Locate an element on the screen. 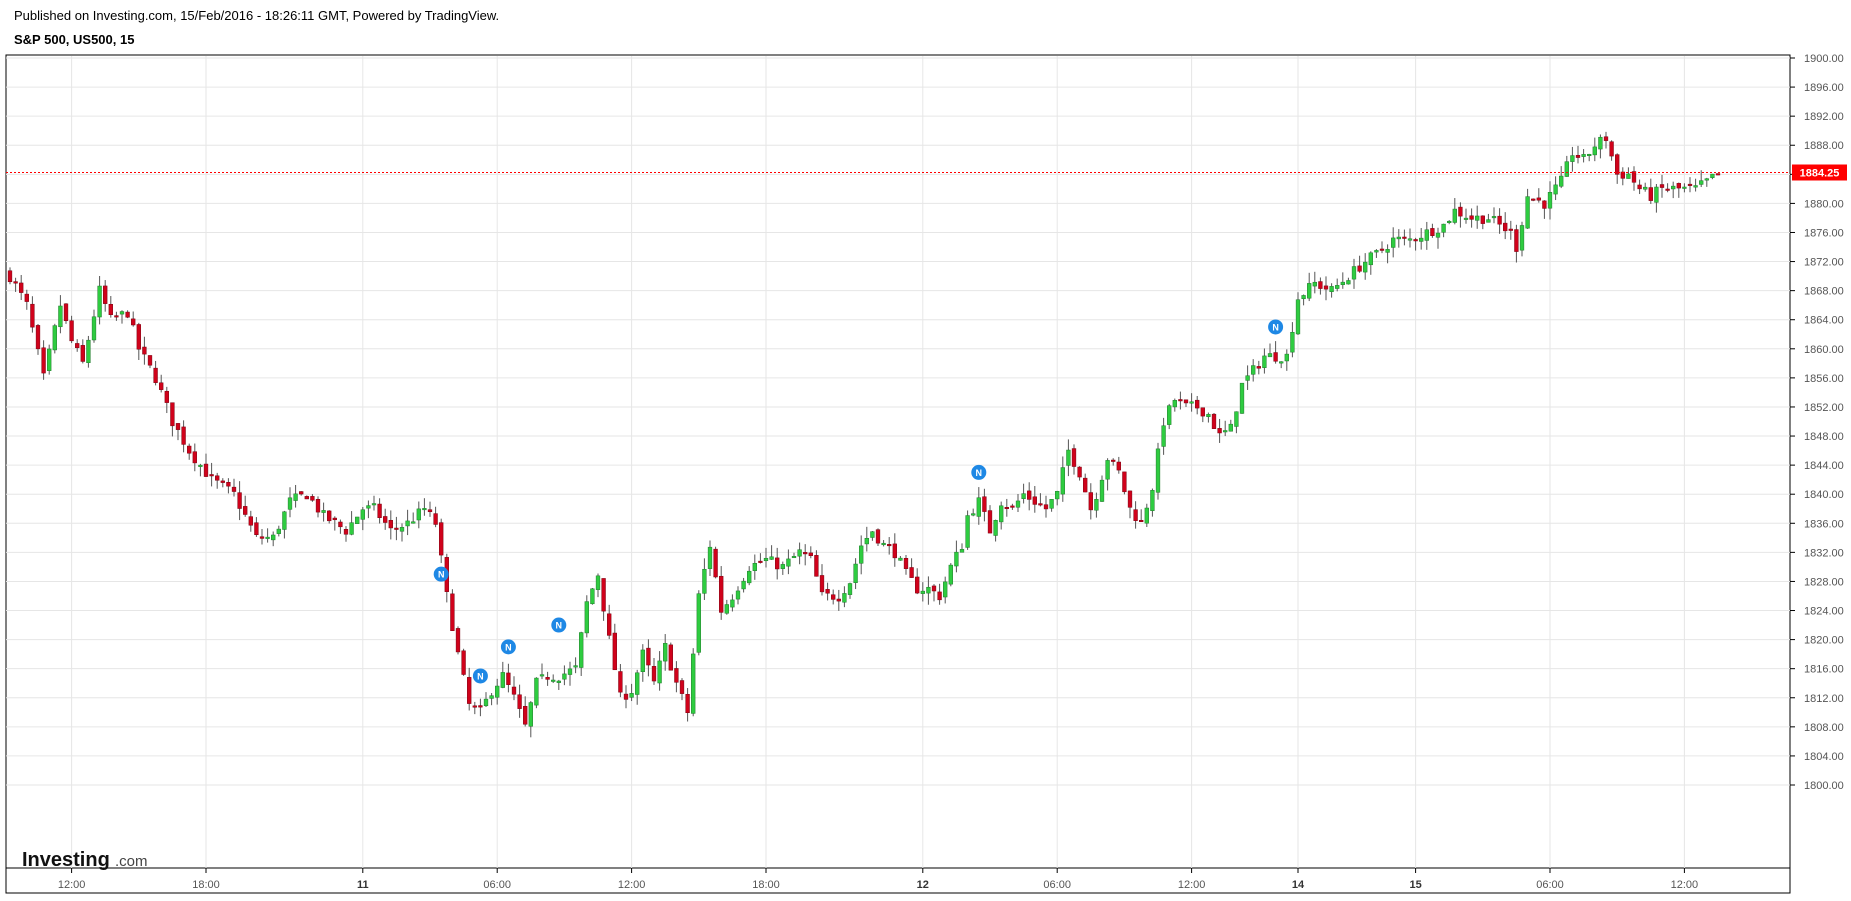  price-tick-label: 1828.00 is located at coordinates (1824, 582).